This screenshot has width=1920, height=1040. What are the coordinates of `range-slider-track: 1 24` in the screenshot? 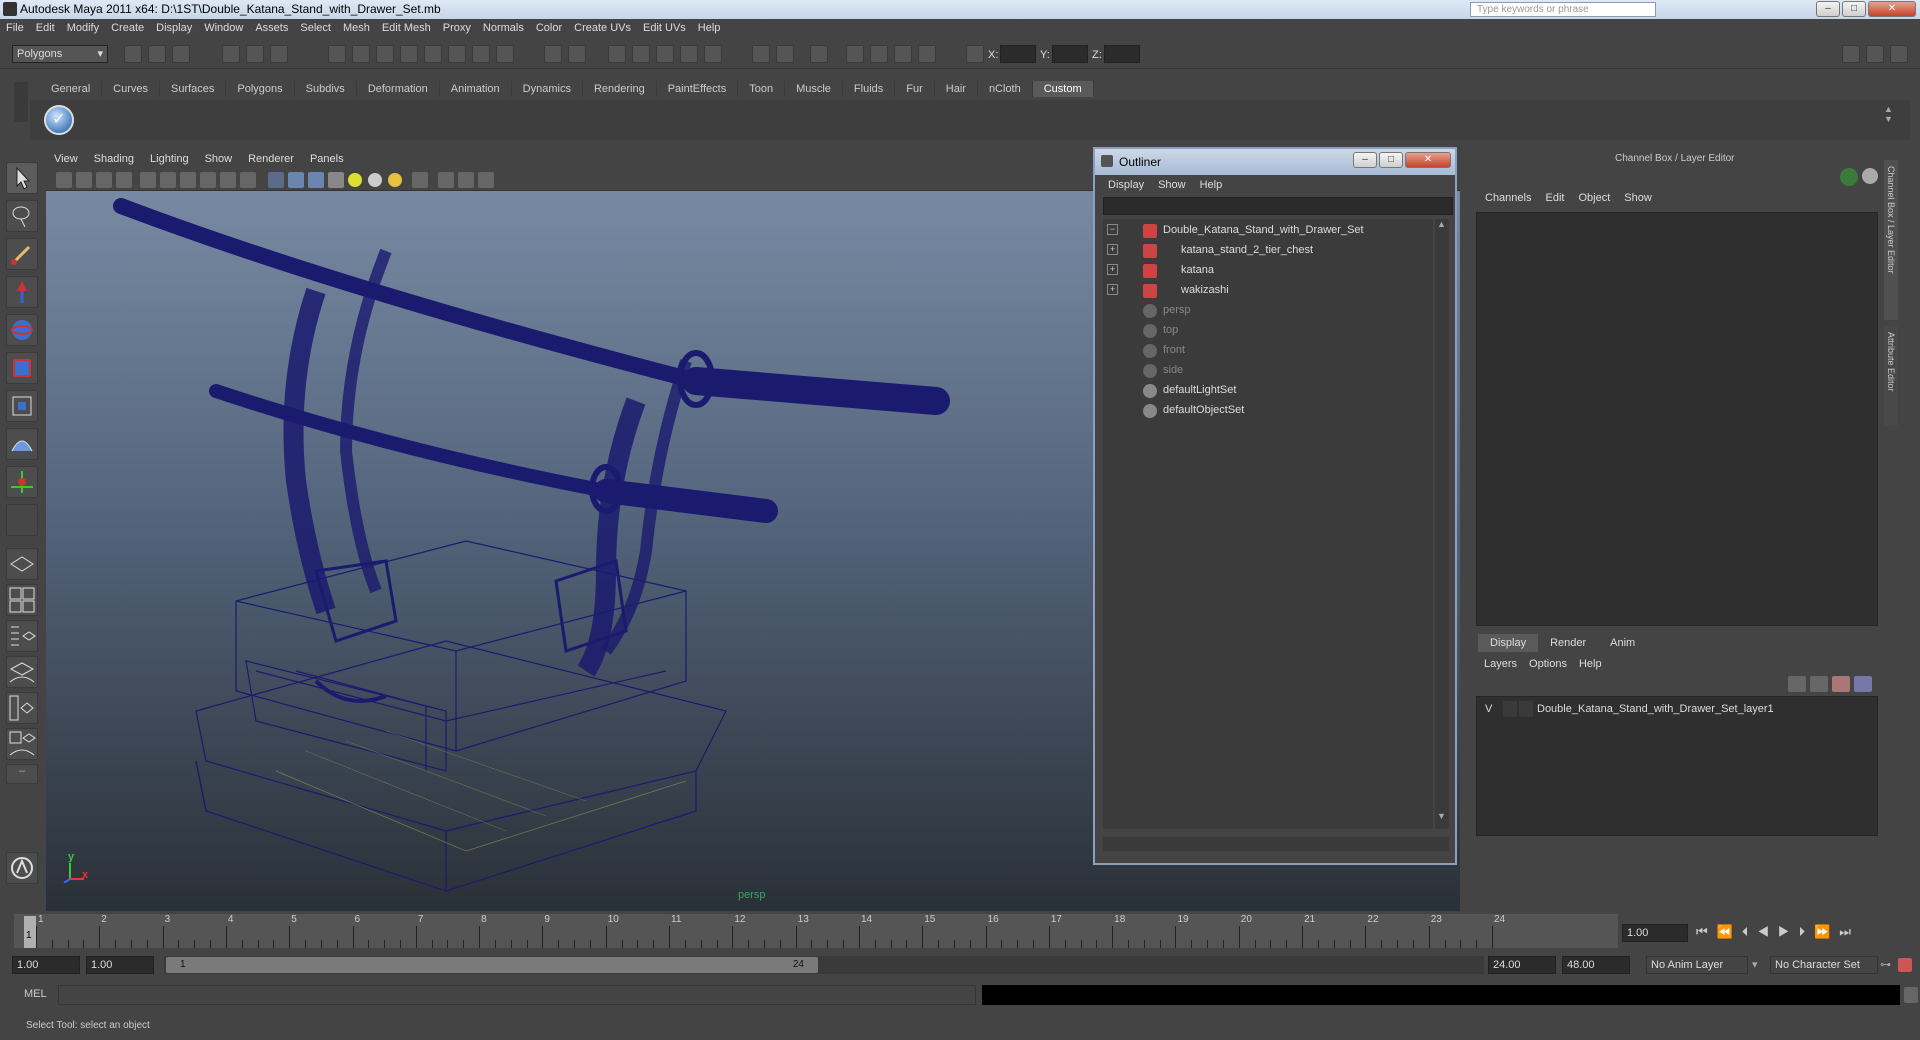 It's located at (824, 965).